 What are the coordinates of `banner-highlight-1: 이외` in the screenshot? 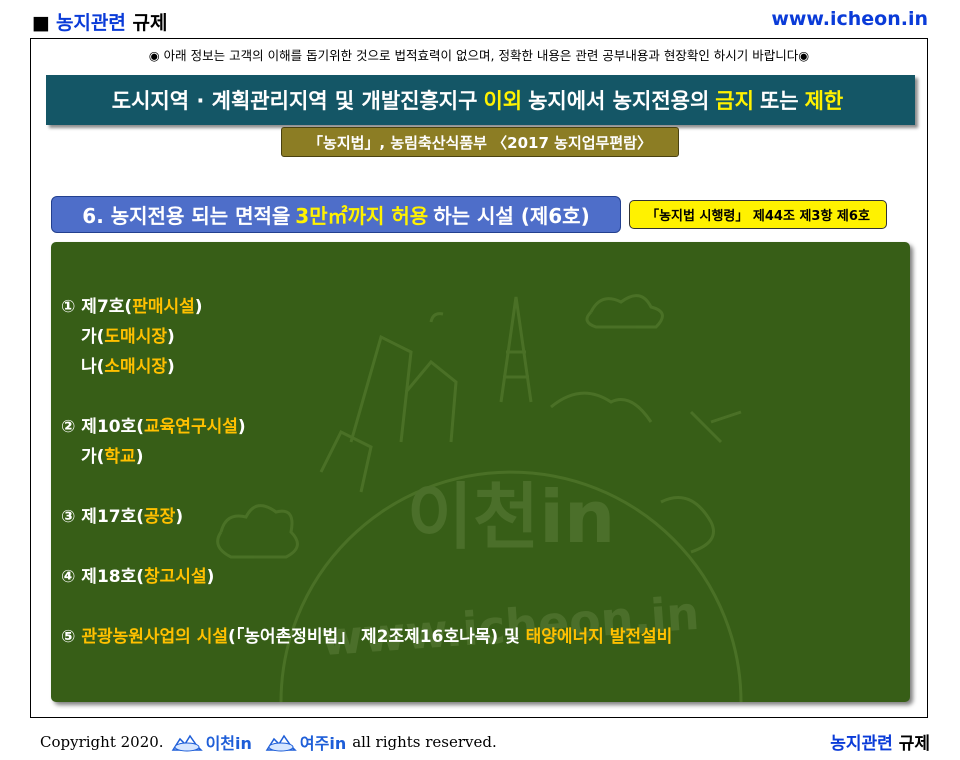 It's located at (503, 101).